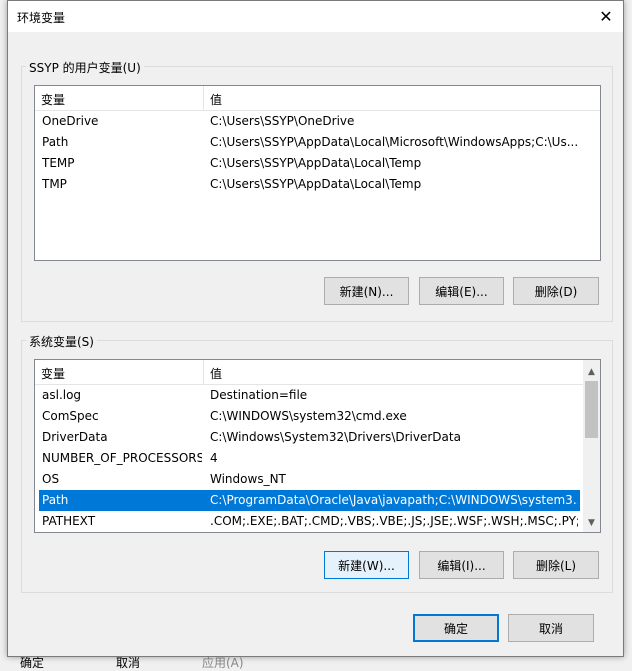  What do you see at coordinates (591, 446) in the screenshot?
I see `vertical-scrollbar: ▲ ▼` at bounding box center [591, 446].